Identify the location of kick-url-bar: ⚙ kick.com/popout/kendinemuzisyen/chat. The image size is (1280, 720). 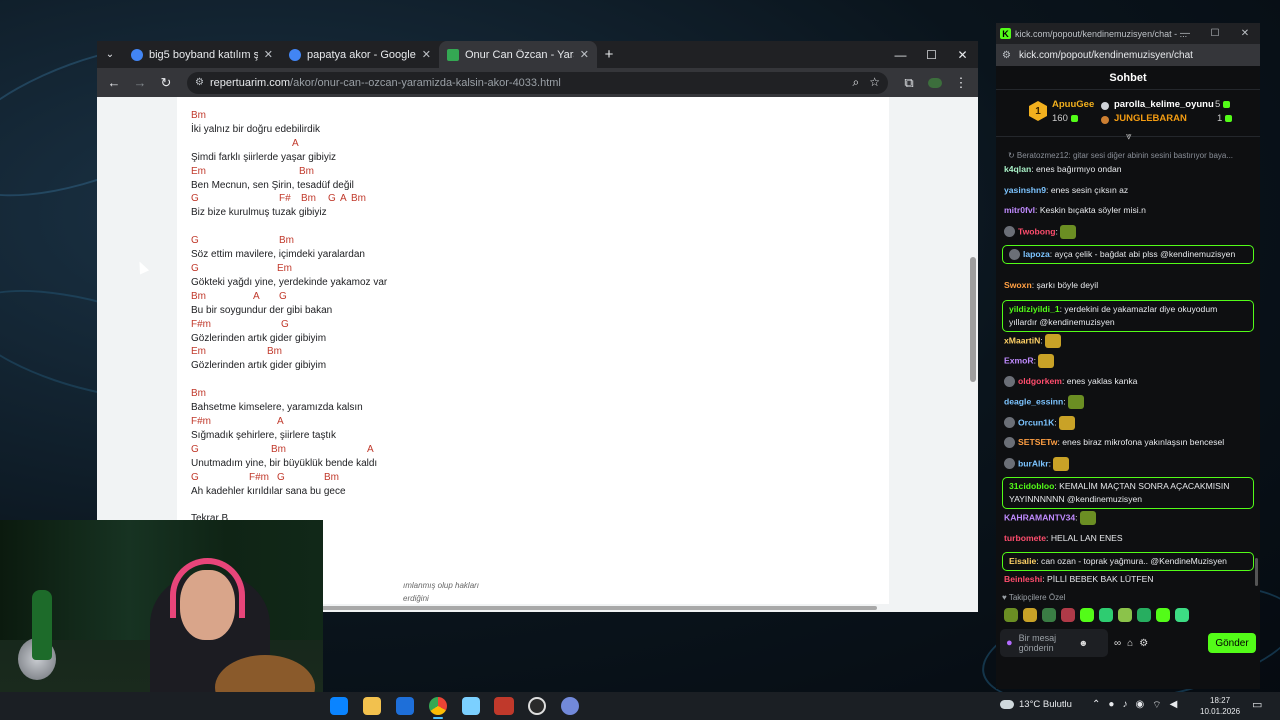
(1128, 55).